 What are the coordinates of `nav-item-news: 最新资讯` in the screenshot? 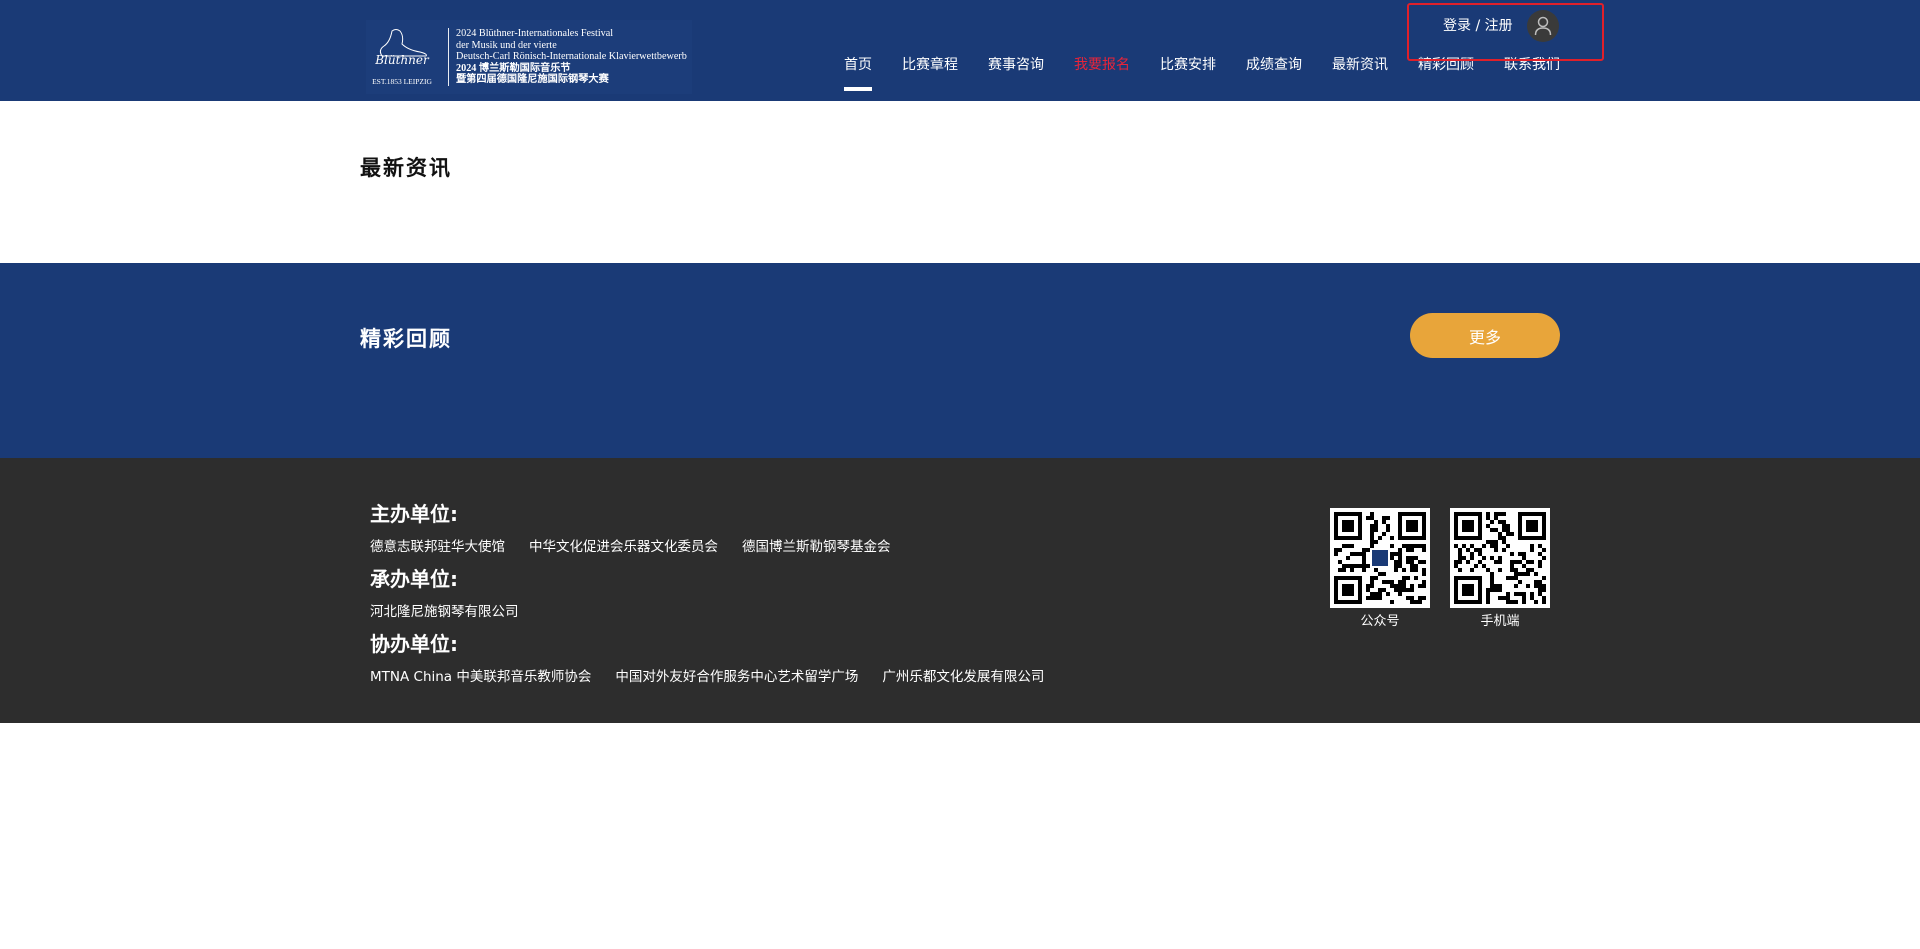 It's located at (1360, 66).